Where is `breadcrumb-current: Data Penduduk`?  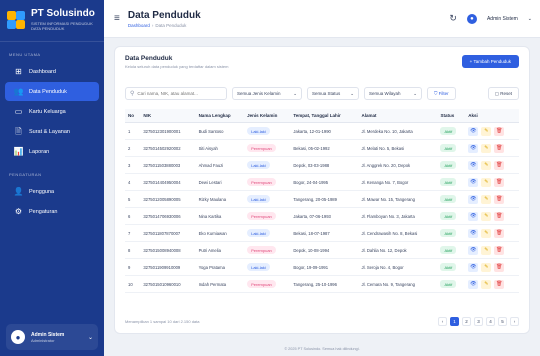
breadcrumb-current: Data Penduduk is located at coordinates (171, 25).